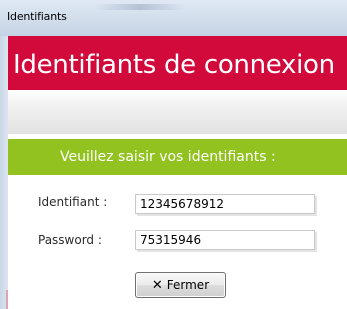 Image resolution: width=347 pixels, height=309 pixels. I want to click on identifiant-field: 12345678912, so click(225, 204).